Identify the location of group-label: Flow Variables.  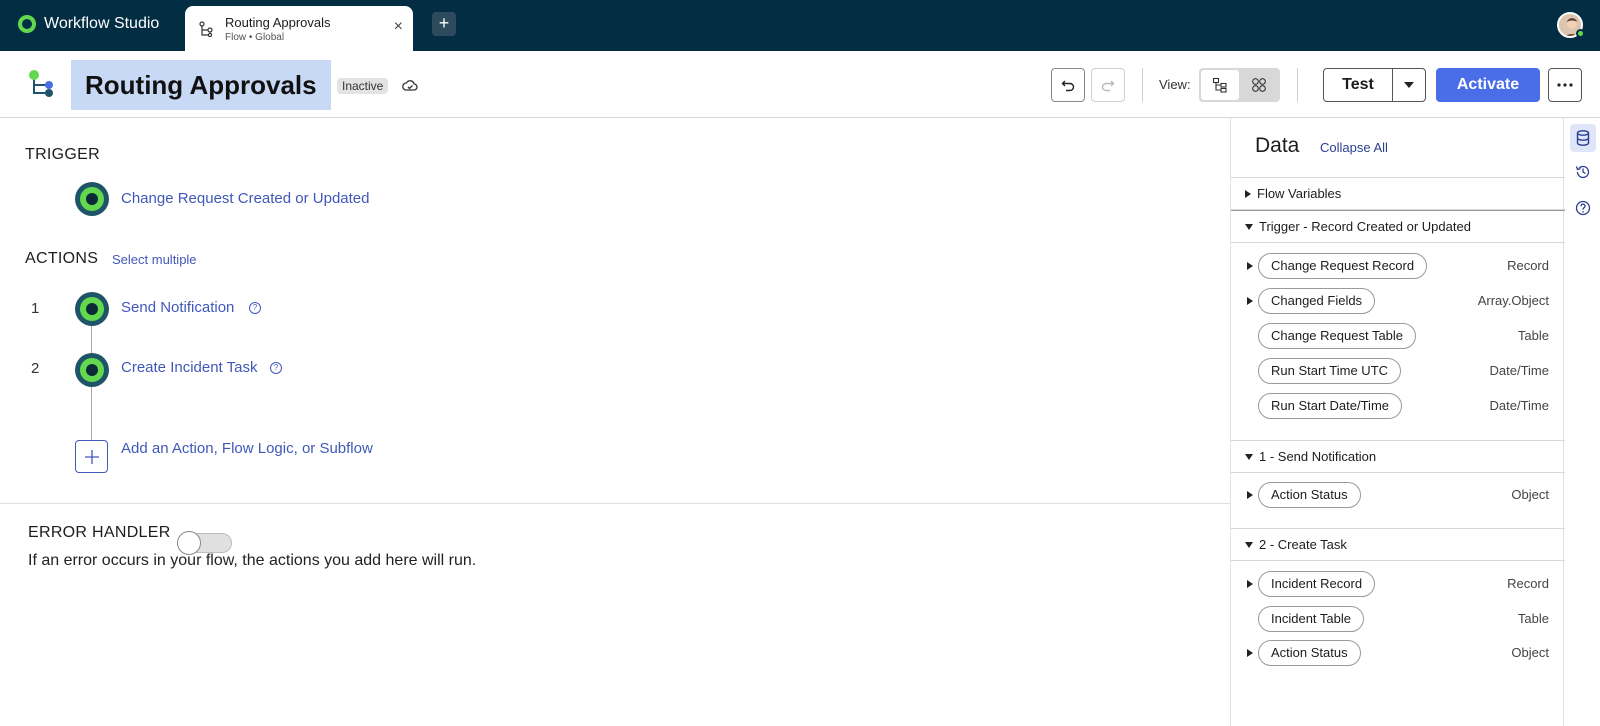
(1299, 193).